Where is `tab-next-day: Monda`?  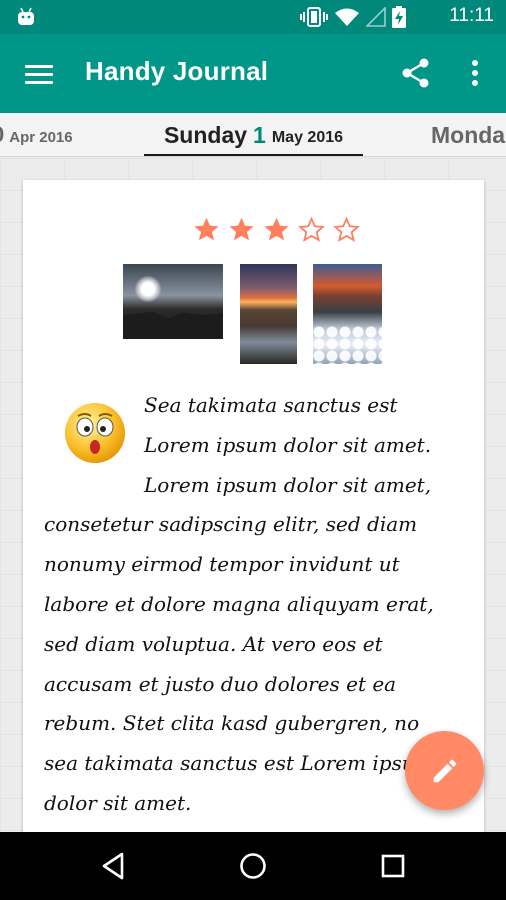 tab-next-day: Monda is located at coordinates (468, 134).